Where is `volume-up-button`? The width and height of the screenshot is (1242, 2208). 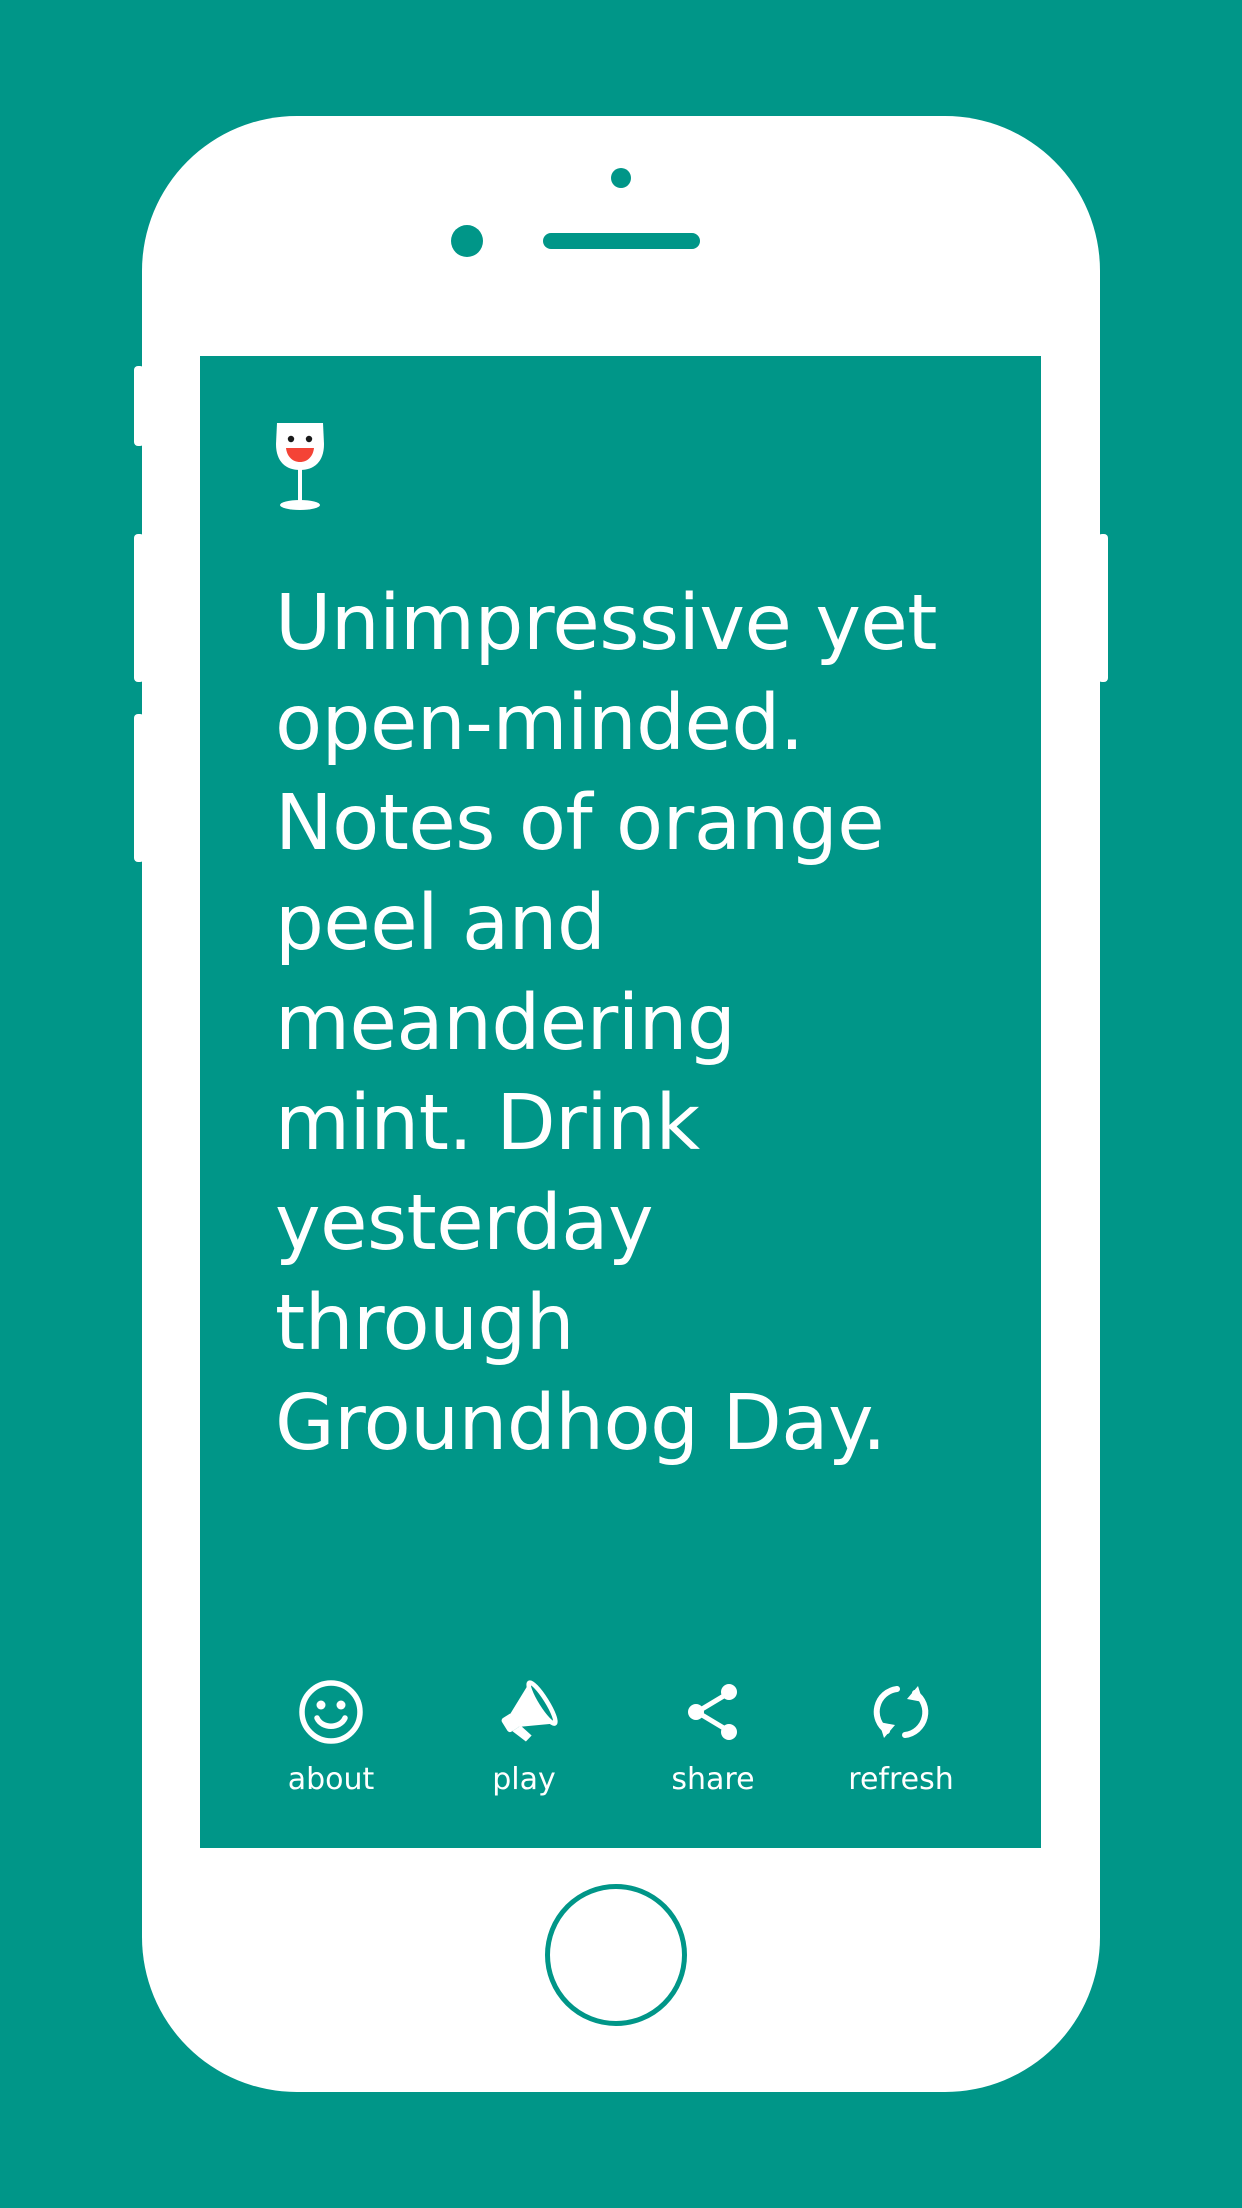 volume-up-button is located at coordinates (139, 608).